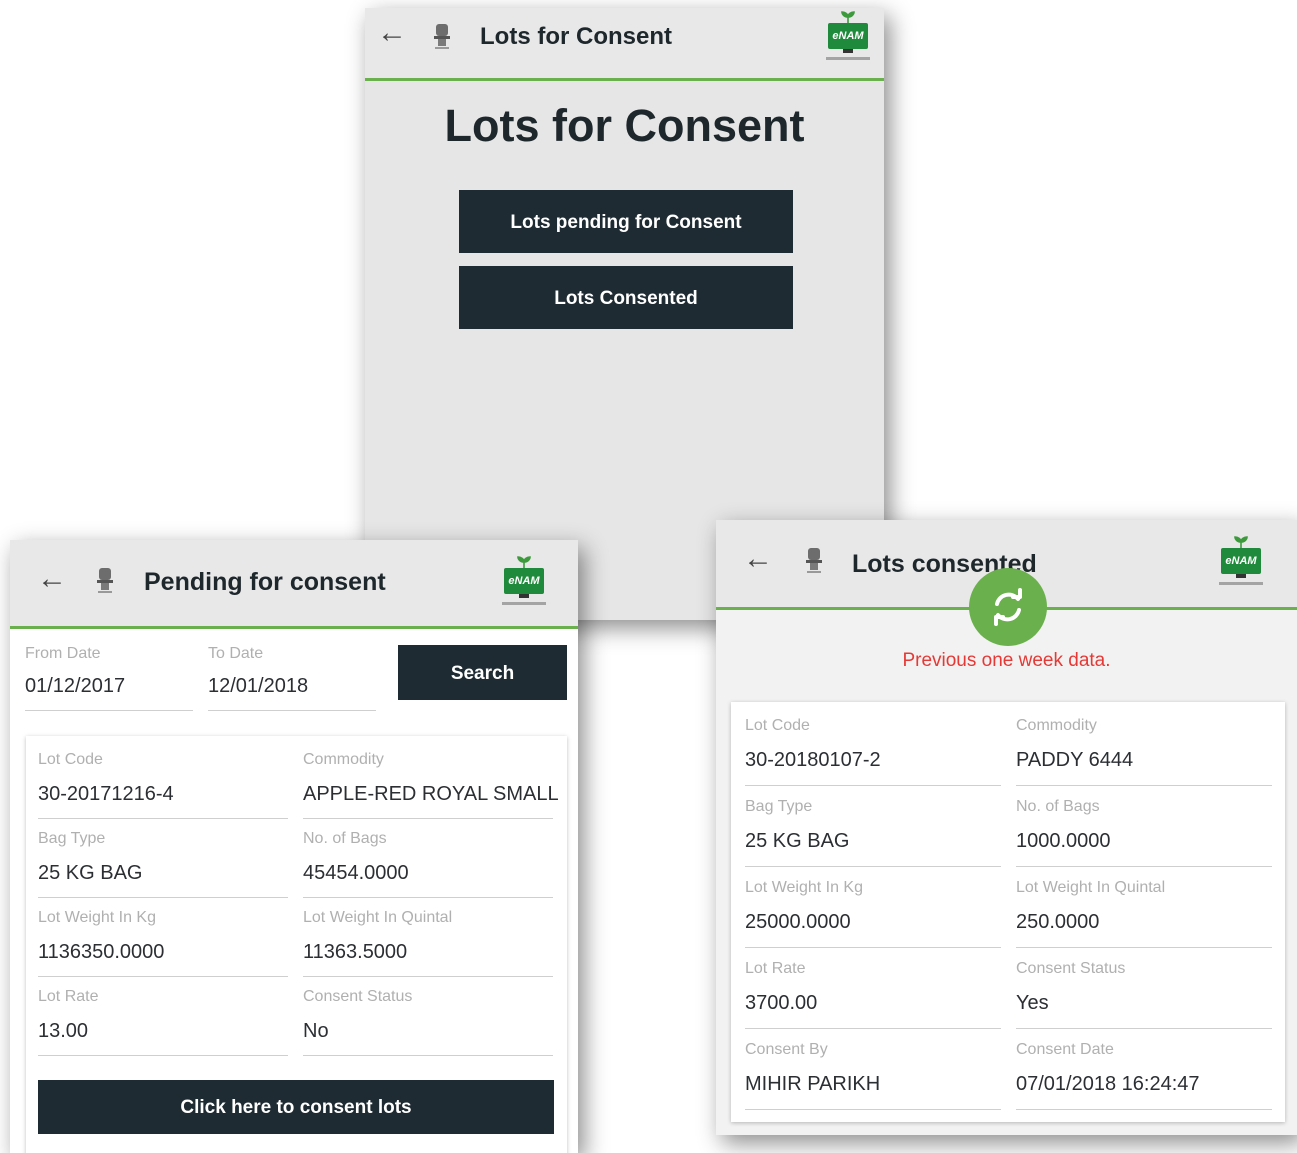 The height and width of the screenshot is (1153, 1297). I want to click on from-date-underline, so click(109, 710).